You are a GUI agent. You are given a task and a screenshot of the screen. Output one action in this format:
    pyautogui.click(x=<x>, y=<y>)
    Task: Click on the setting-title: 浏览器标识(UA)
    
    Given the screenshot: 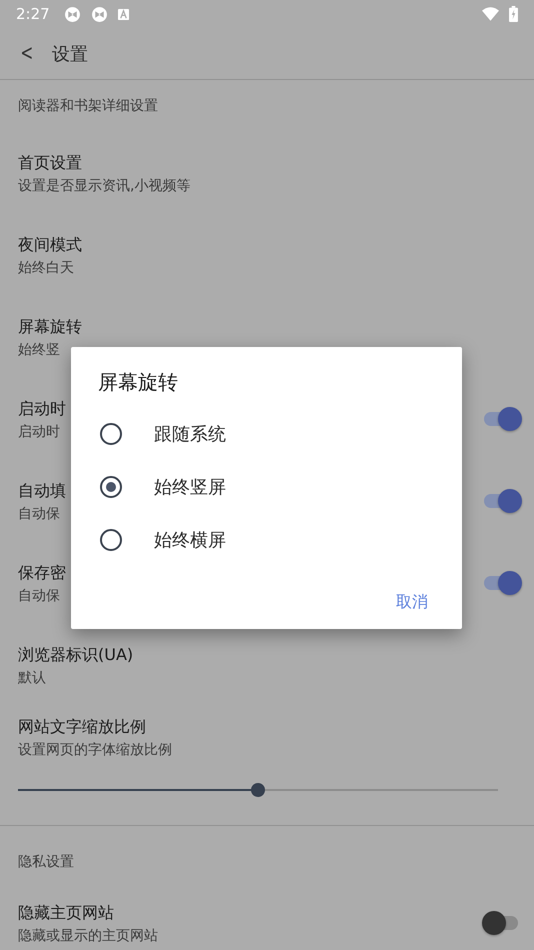 What is the action you would take?
    pyautogui.click(x=76, y=655)
    